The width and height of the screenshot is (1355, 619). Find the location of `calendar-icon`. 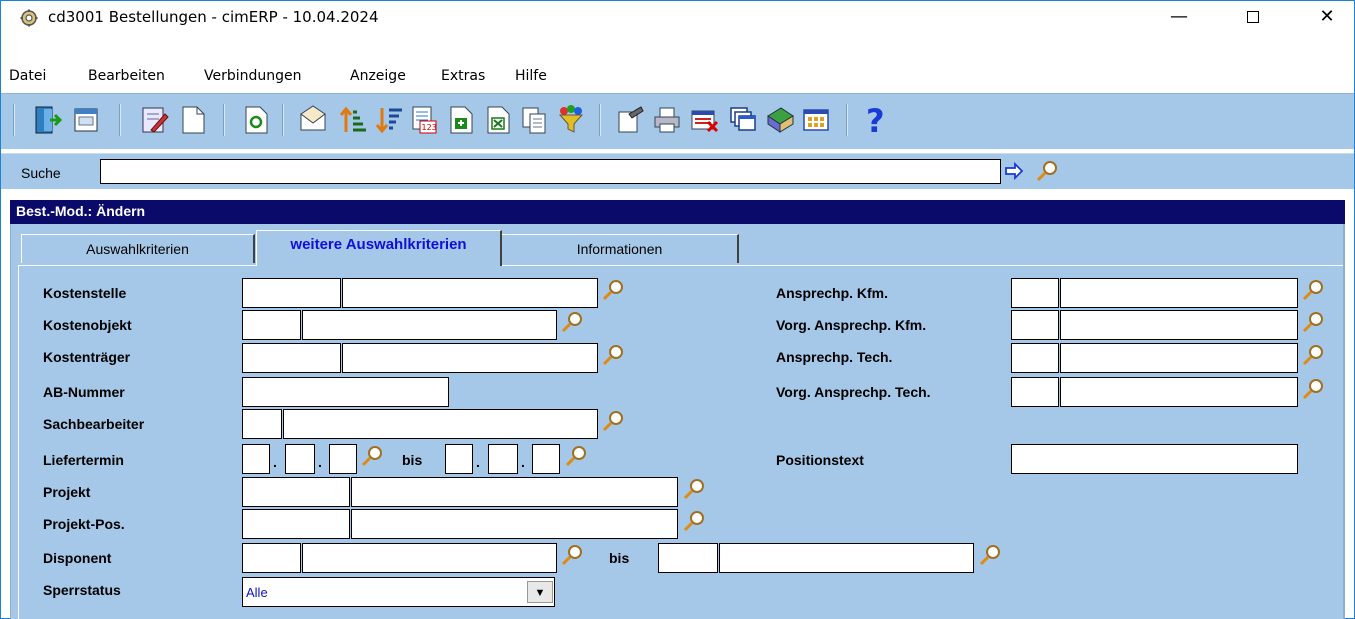

calendar-icon is located at coordinates (86, 120).